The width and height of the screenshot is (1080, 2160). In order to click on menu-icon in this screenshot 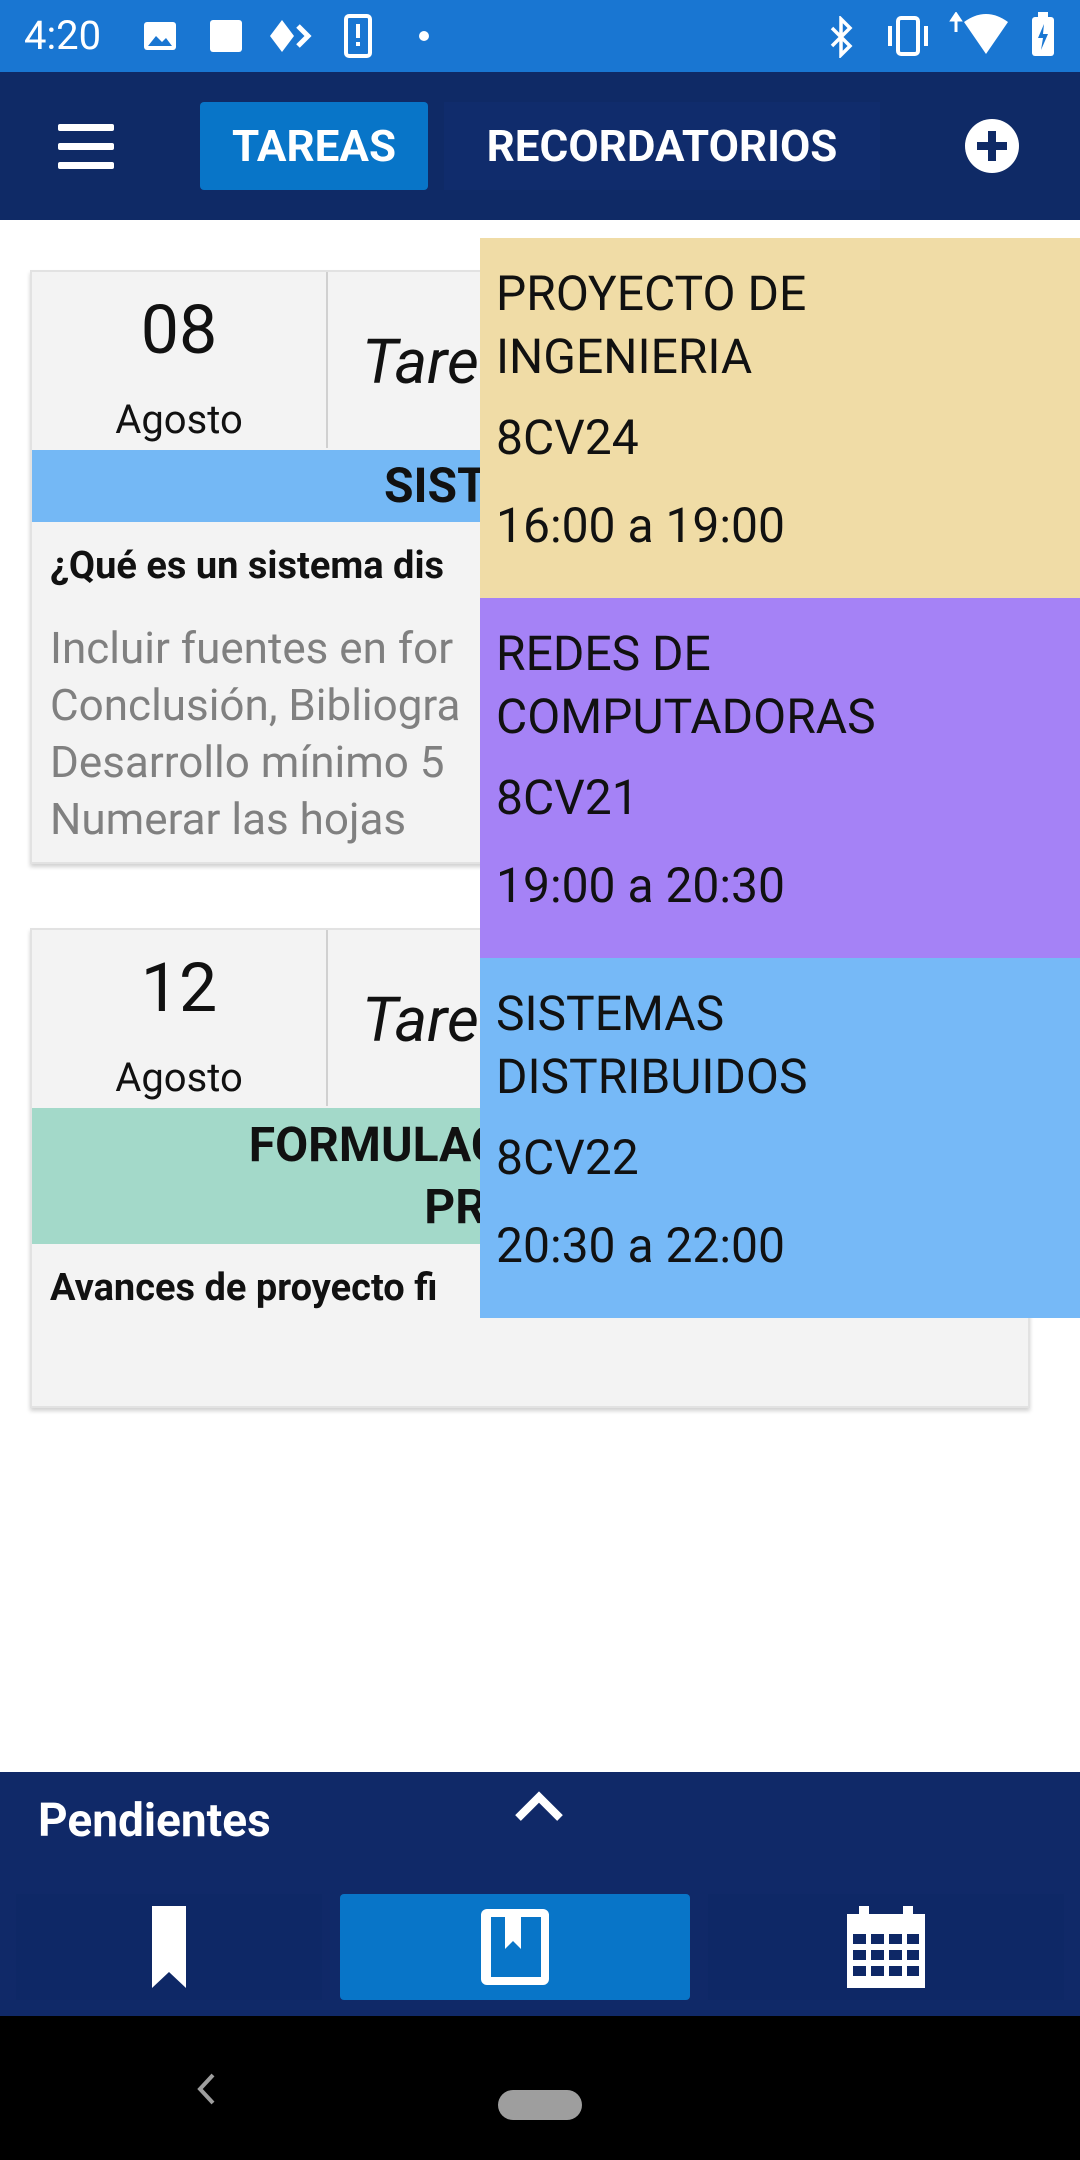, I will do `click(86, 146)`.